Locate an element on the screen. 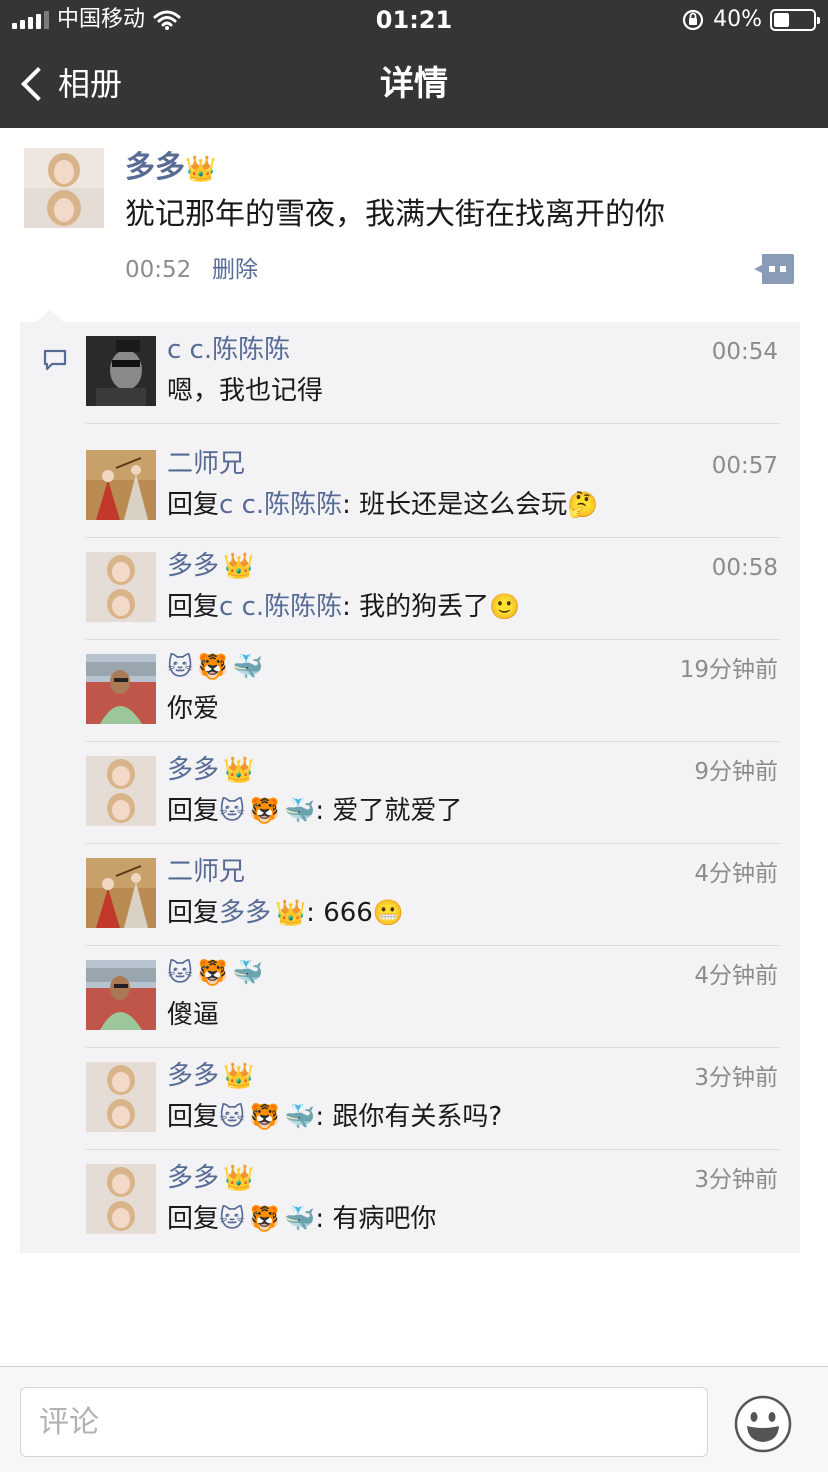  post-author: 多多👑 is located at coordinates (170, 168).